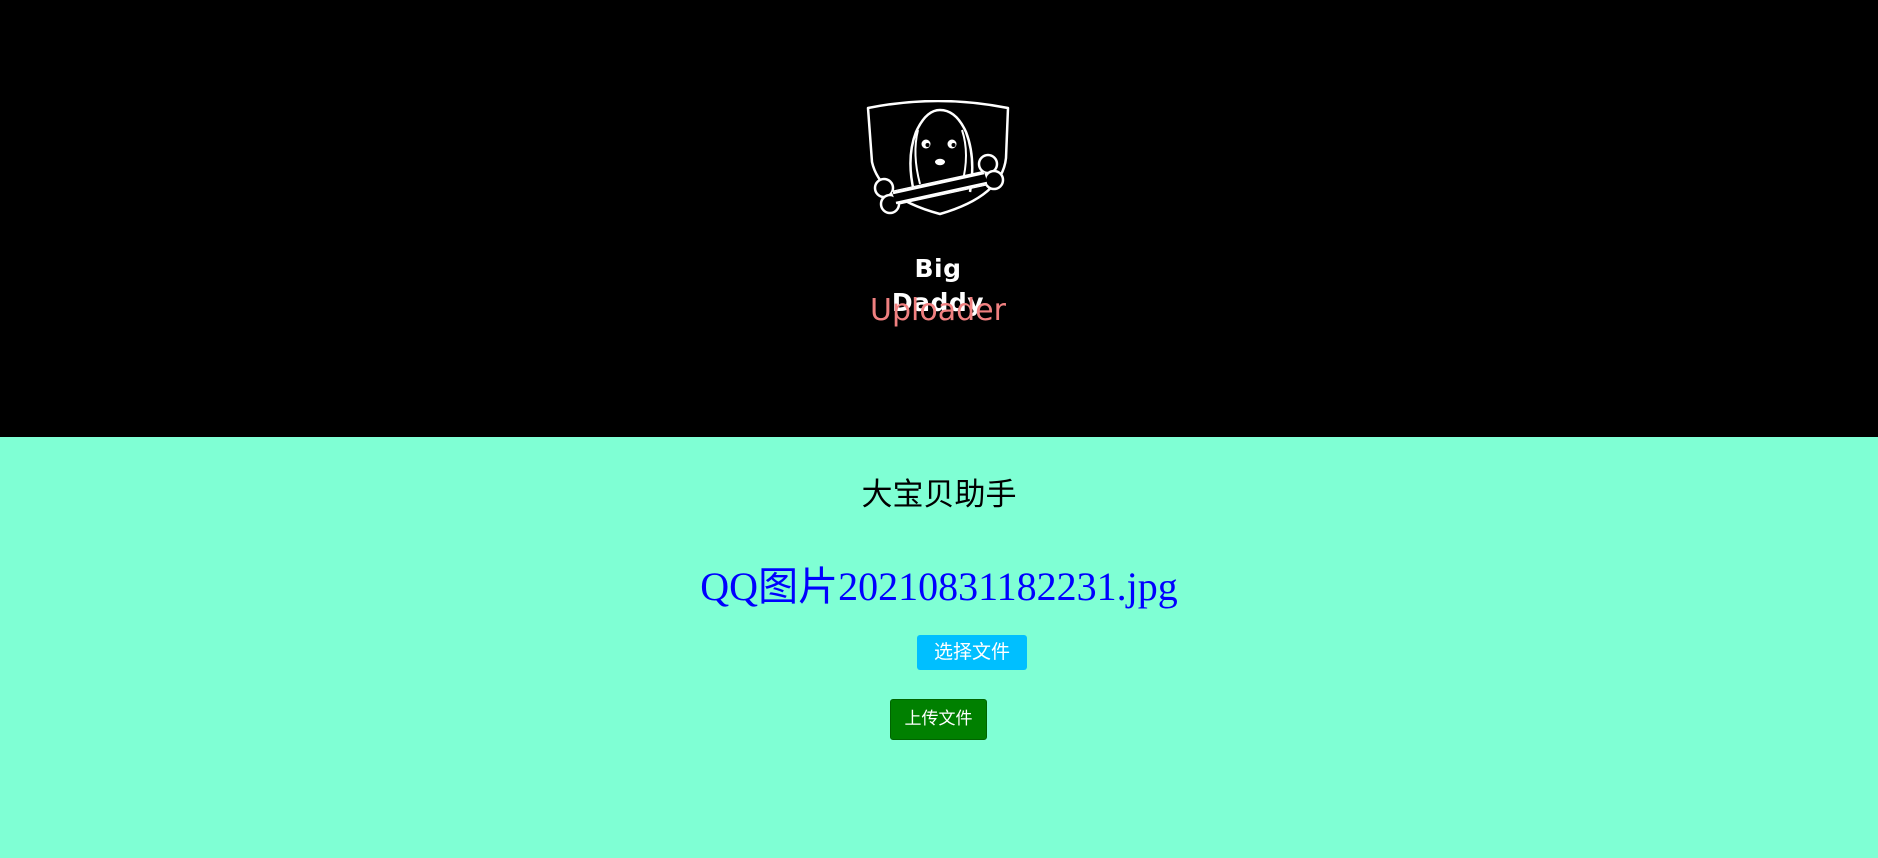  What do you see at coordinates (972, 652) in the screenshot?
I see `choose-file-button: 选择文件` at bounding box center [972, 652].